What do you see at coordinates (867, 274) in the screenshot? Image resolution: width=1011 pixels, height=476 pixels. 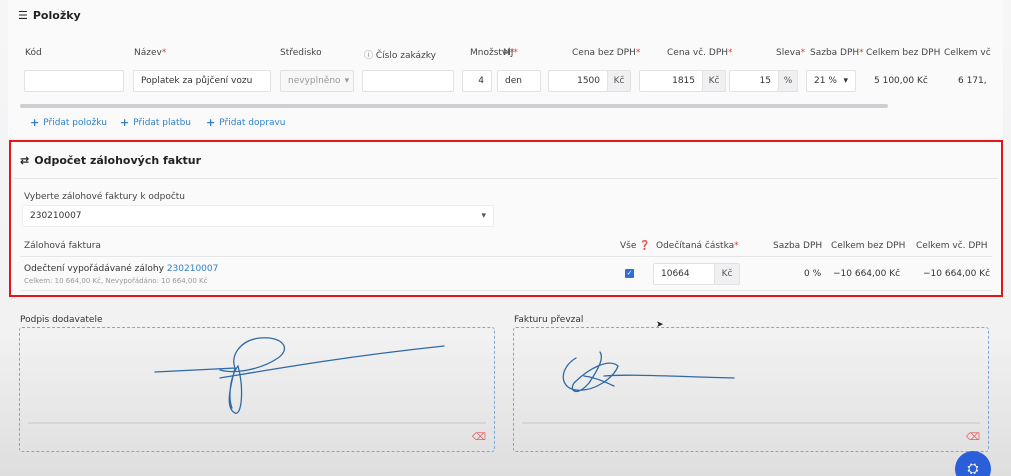 I see `deposit-celkem-bez-value: −10 664,00 Kč` at bounding box center [867, 274].